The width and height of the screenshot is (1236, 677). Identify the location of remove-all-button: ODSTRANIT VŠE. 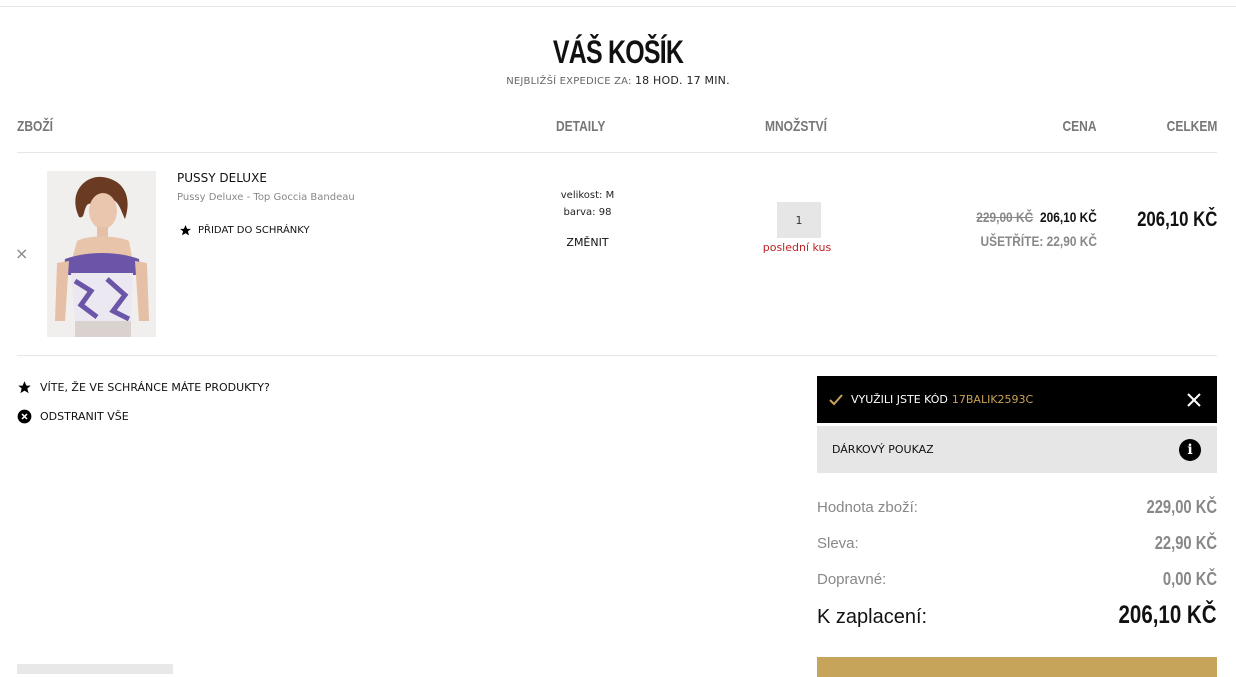
(73, 416).